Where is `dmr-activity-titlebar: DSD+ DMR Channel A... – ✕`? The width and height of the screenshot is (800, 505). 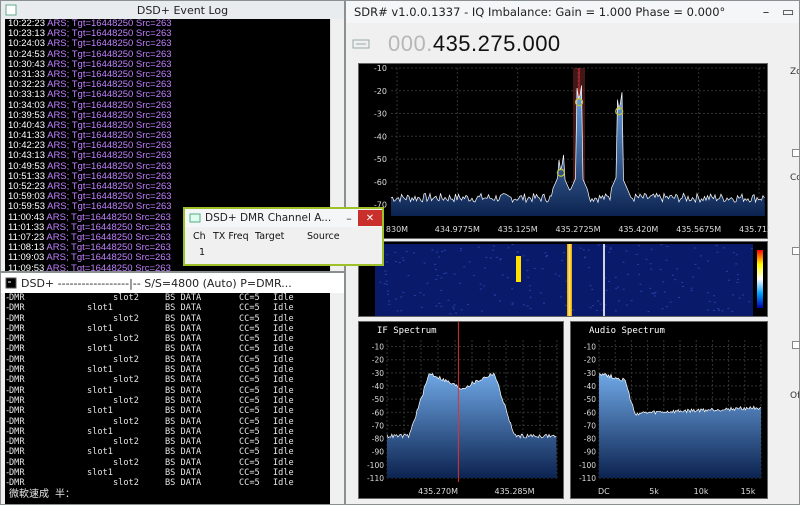
dmr-activity-titlebar: DSD+ DMR Channel A... – ✕ is located at coordinates (283, 218).